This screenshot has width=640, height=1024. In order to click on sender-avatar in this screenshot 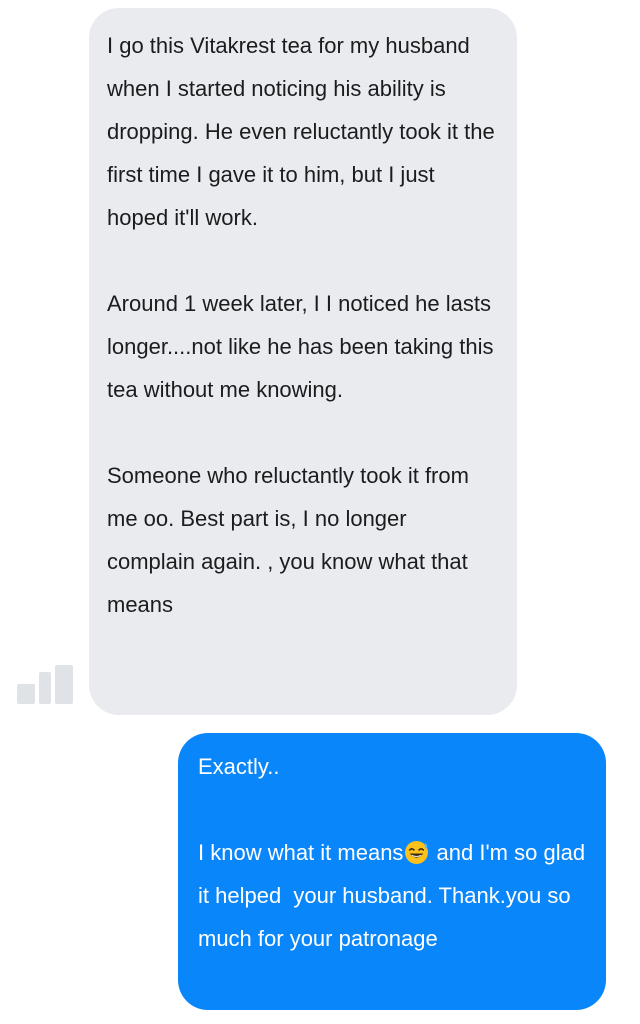, I will do `click(46, 685)`.